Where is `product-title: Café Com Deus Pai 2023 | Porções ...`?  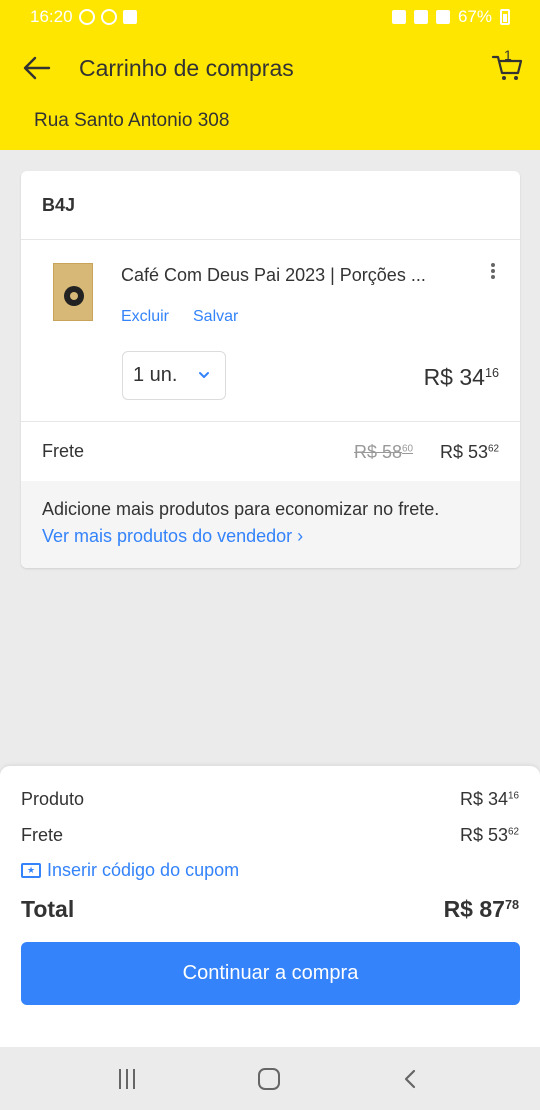 product-title: Café Com Deus Pai 2023 | Porções ... is located at coordinates (291, 275).